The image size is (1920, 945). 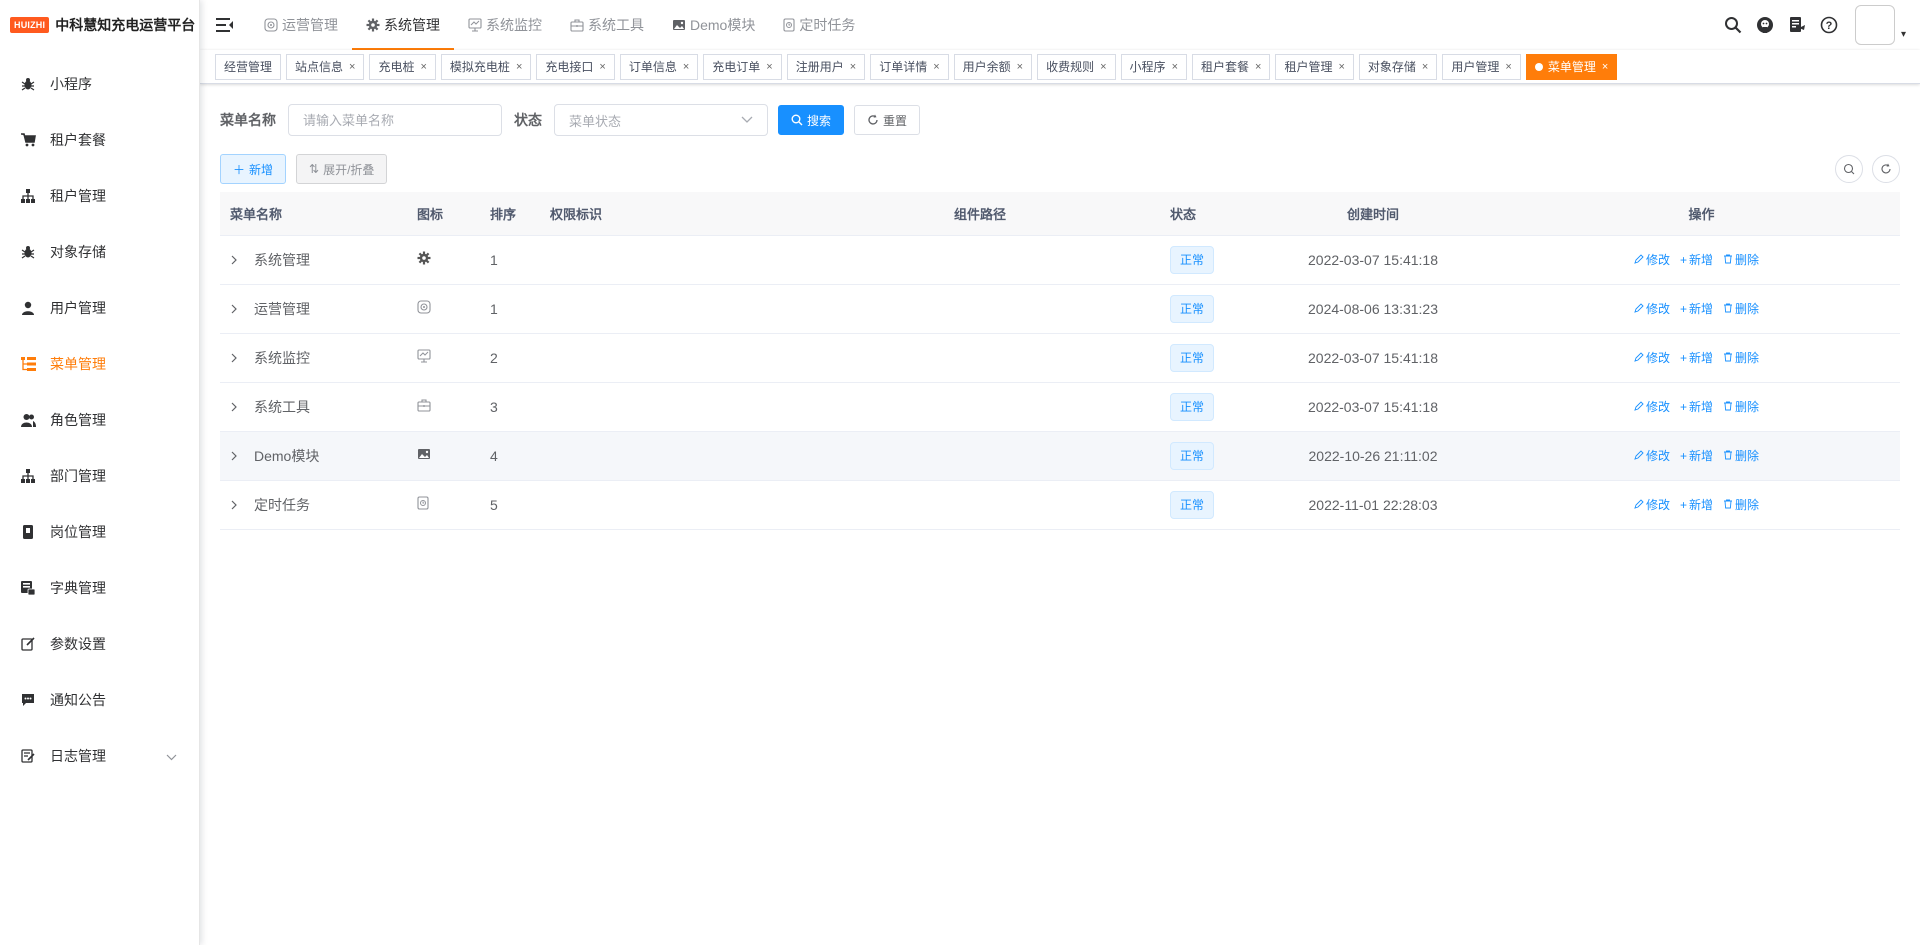 What do you see at coordinates (99, 196) in the screenshot?
I see `sidebar-item-2: 租户管理` at bounding box center [99, 196].